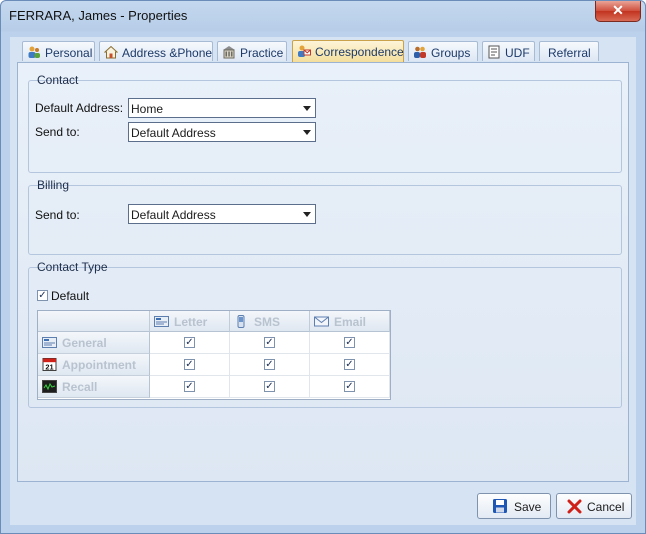 This screenshot has height=534, width=646. I want to click on monitor-icon, so click(49, 386).